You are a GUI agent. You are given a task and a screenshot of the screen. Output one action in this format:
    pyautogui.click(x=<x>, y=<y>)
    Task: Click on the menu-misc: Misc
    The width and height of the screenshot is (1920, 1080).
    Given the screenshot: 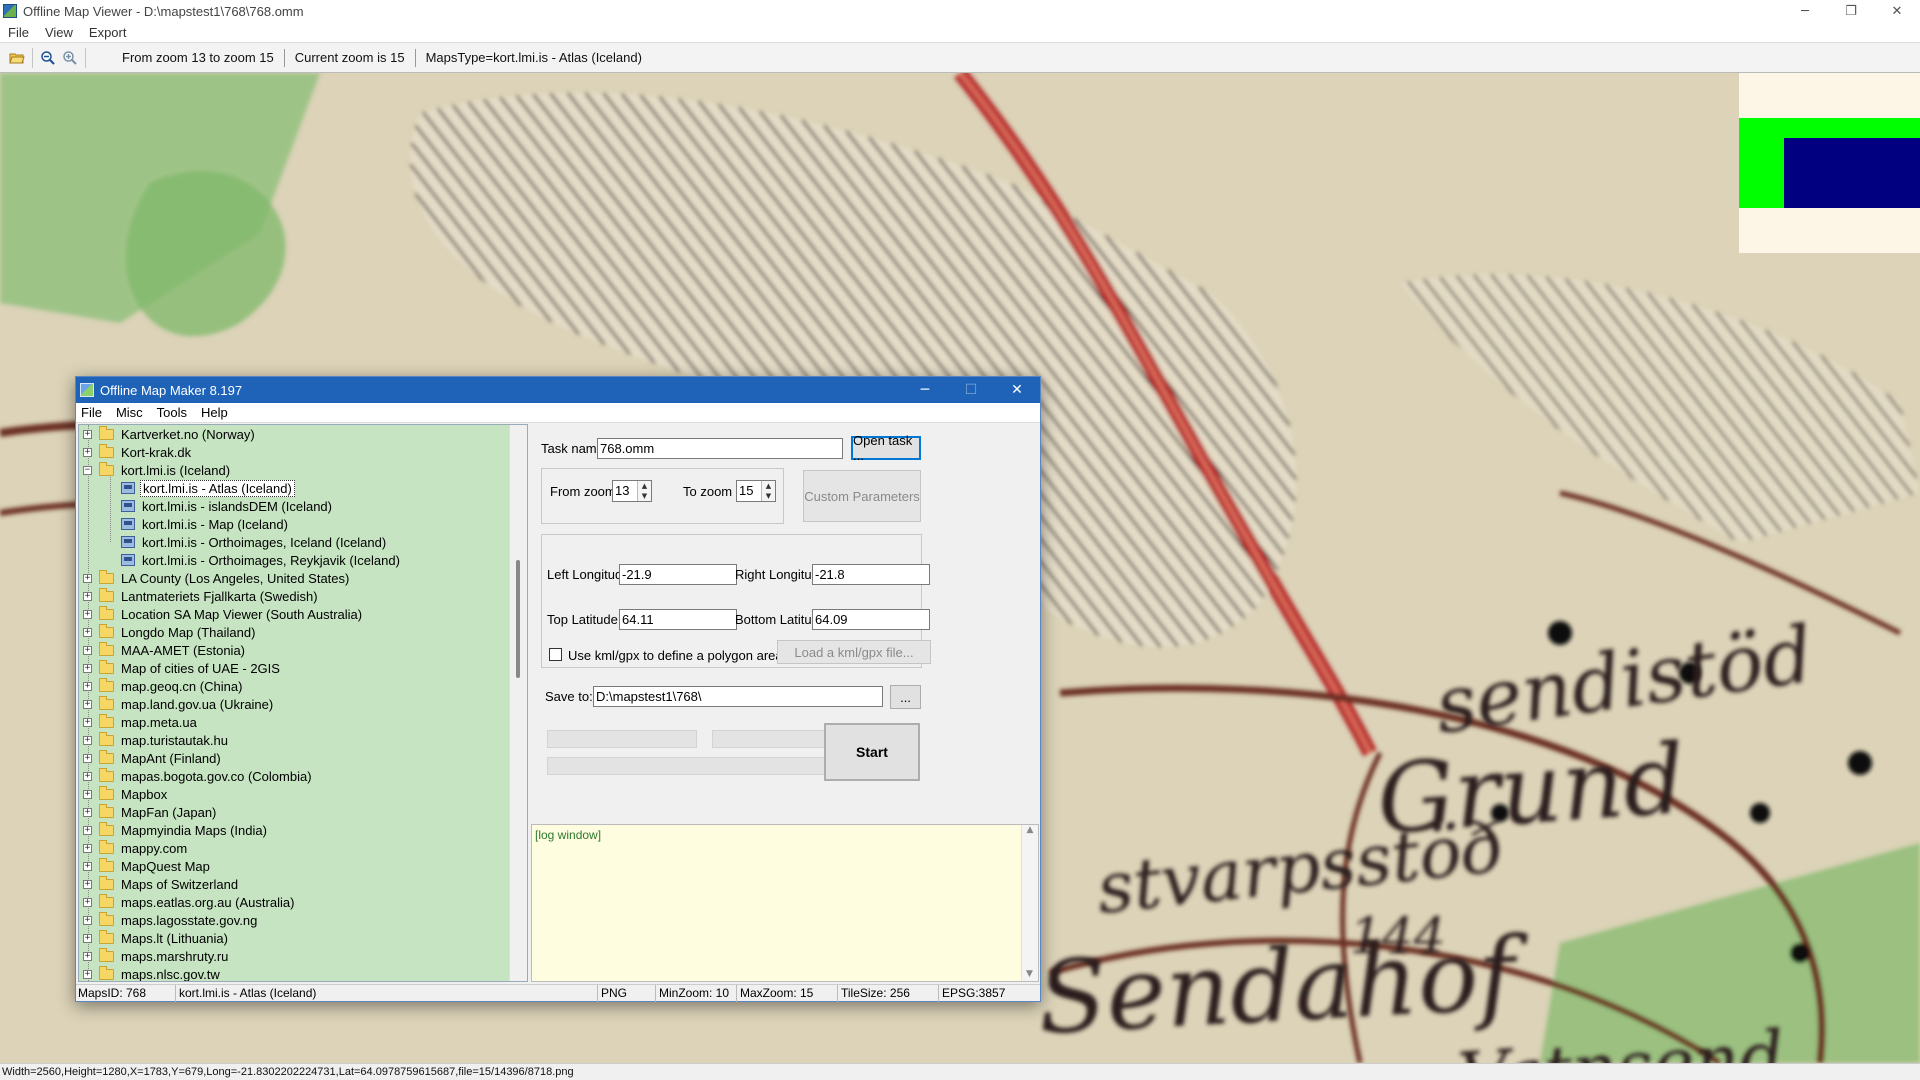 What is the action you would take?
    pyautogui.click(x=129, y=412)
    